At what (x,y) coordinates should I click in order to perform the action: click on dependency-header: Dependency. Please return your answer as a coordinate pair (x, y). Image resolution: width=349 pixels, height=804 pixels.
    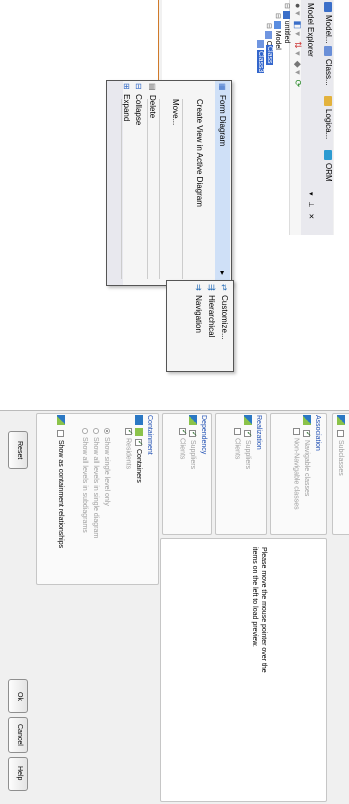
    Looking at the image, I should click on (203, 435).